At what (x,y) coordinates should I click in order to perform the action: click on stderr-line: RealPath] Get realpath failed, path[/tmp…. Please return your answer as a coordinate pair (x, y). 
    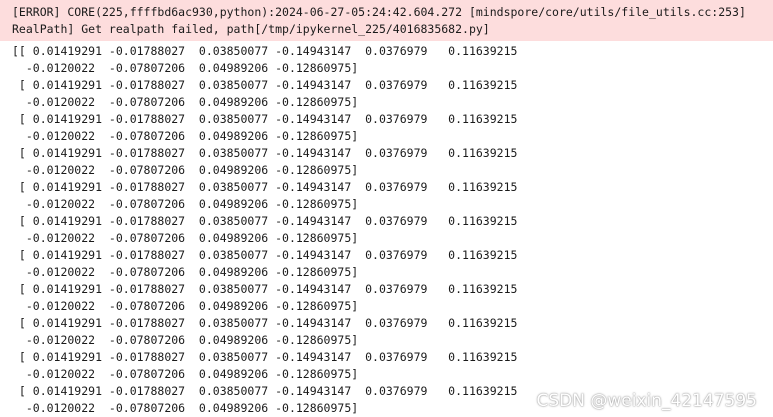
    Looking at the image, I should click on (251, 29).